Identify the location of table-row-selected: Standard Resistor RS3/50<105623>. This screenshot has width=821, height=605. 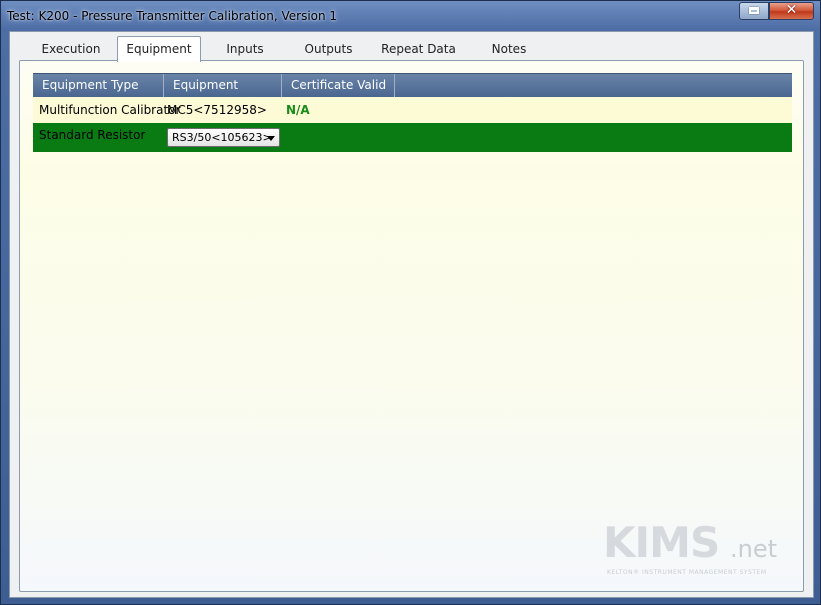
(412, 137).